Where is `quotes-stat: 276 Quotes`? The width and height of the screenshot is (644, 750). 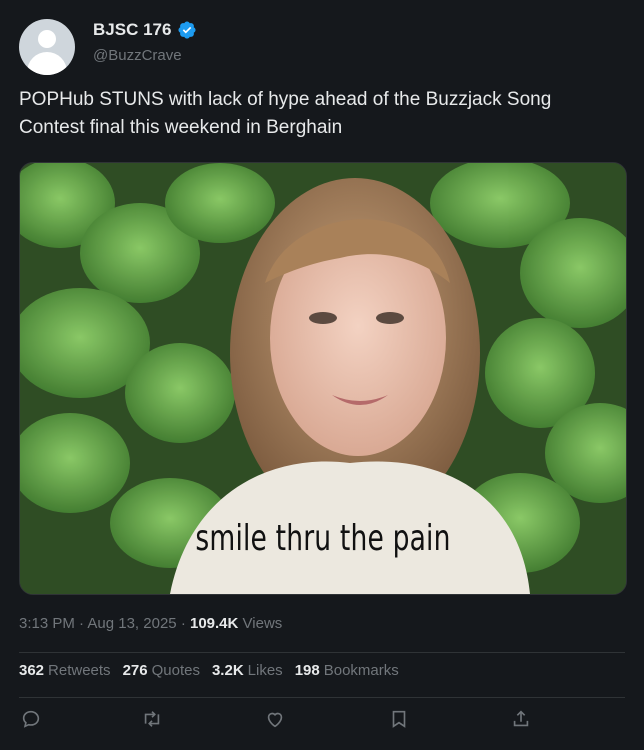
quotes-stat: 276 Quotes is located at coordinates (161, 670).